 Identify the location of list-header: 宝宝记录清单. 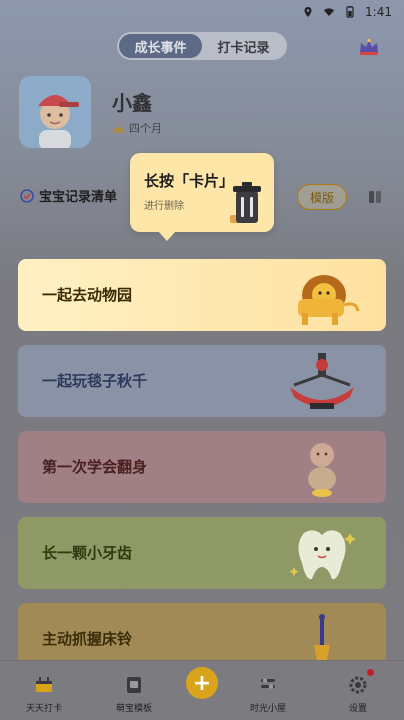
(68, 195).